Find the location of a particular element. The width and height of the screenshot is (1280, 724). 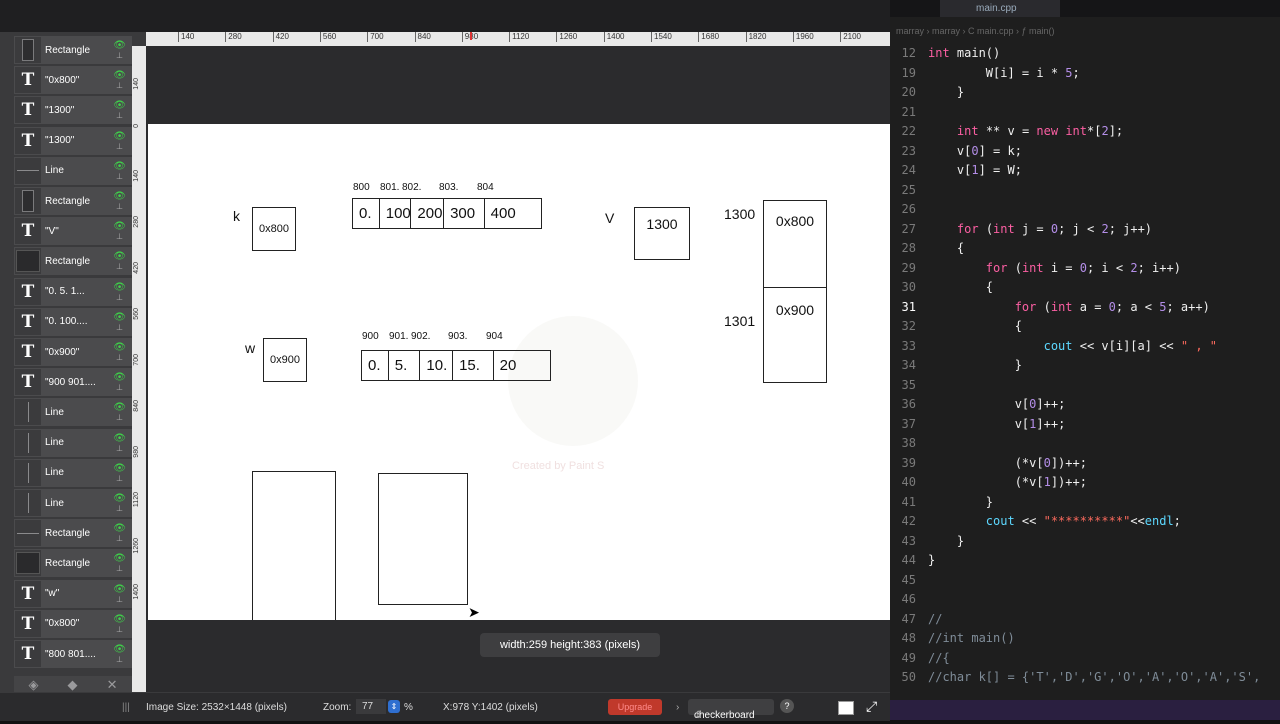

code-line: 45 is located at coordinates (1085, 580).